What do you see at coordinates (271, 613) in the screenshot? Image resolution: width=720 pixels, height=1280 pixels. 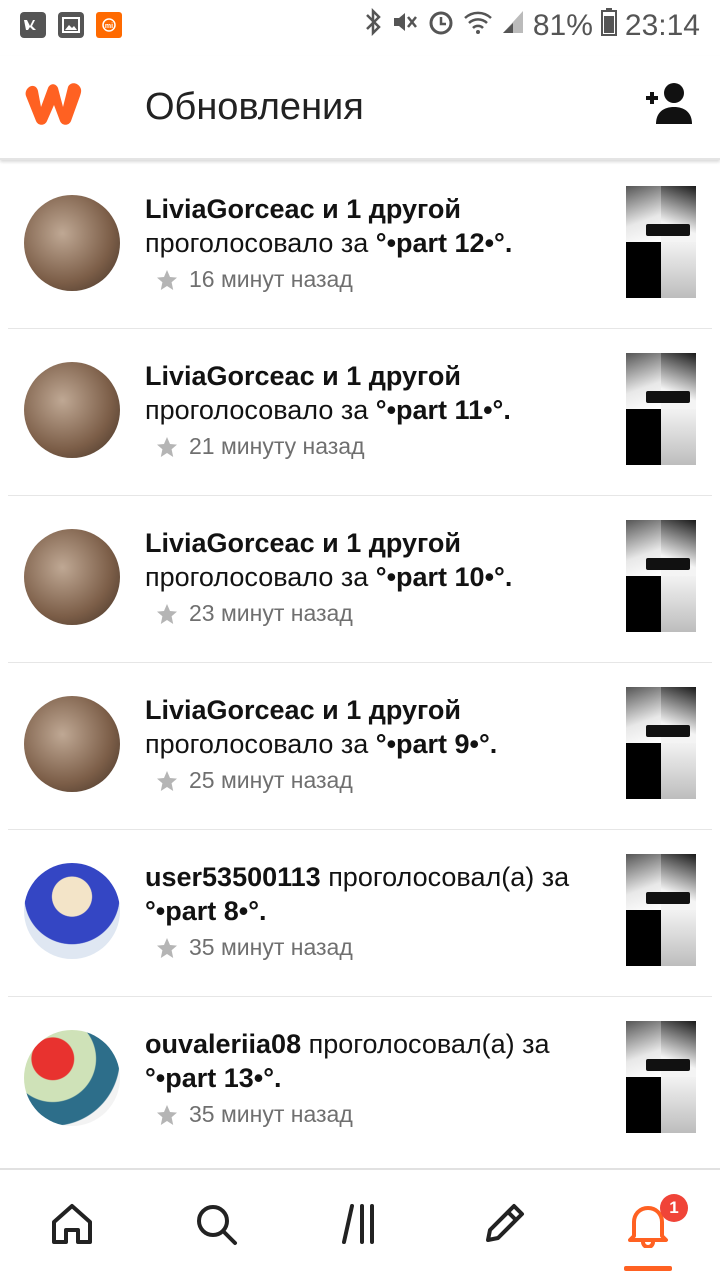 I see `notification-time: 23 минут назад` at bounding box center [271, 613].